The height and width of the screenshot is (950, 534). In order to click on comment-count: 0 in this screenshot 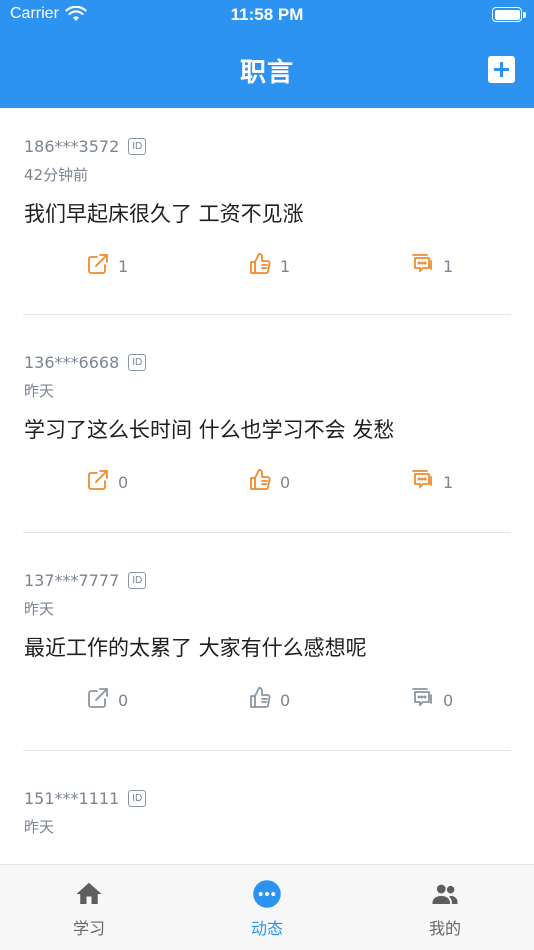, I will do `click(448, 700)`.